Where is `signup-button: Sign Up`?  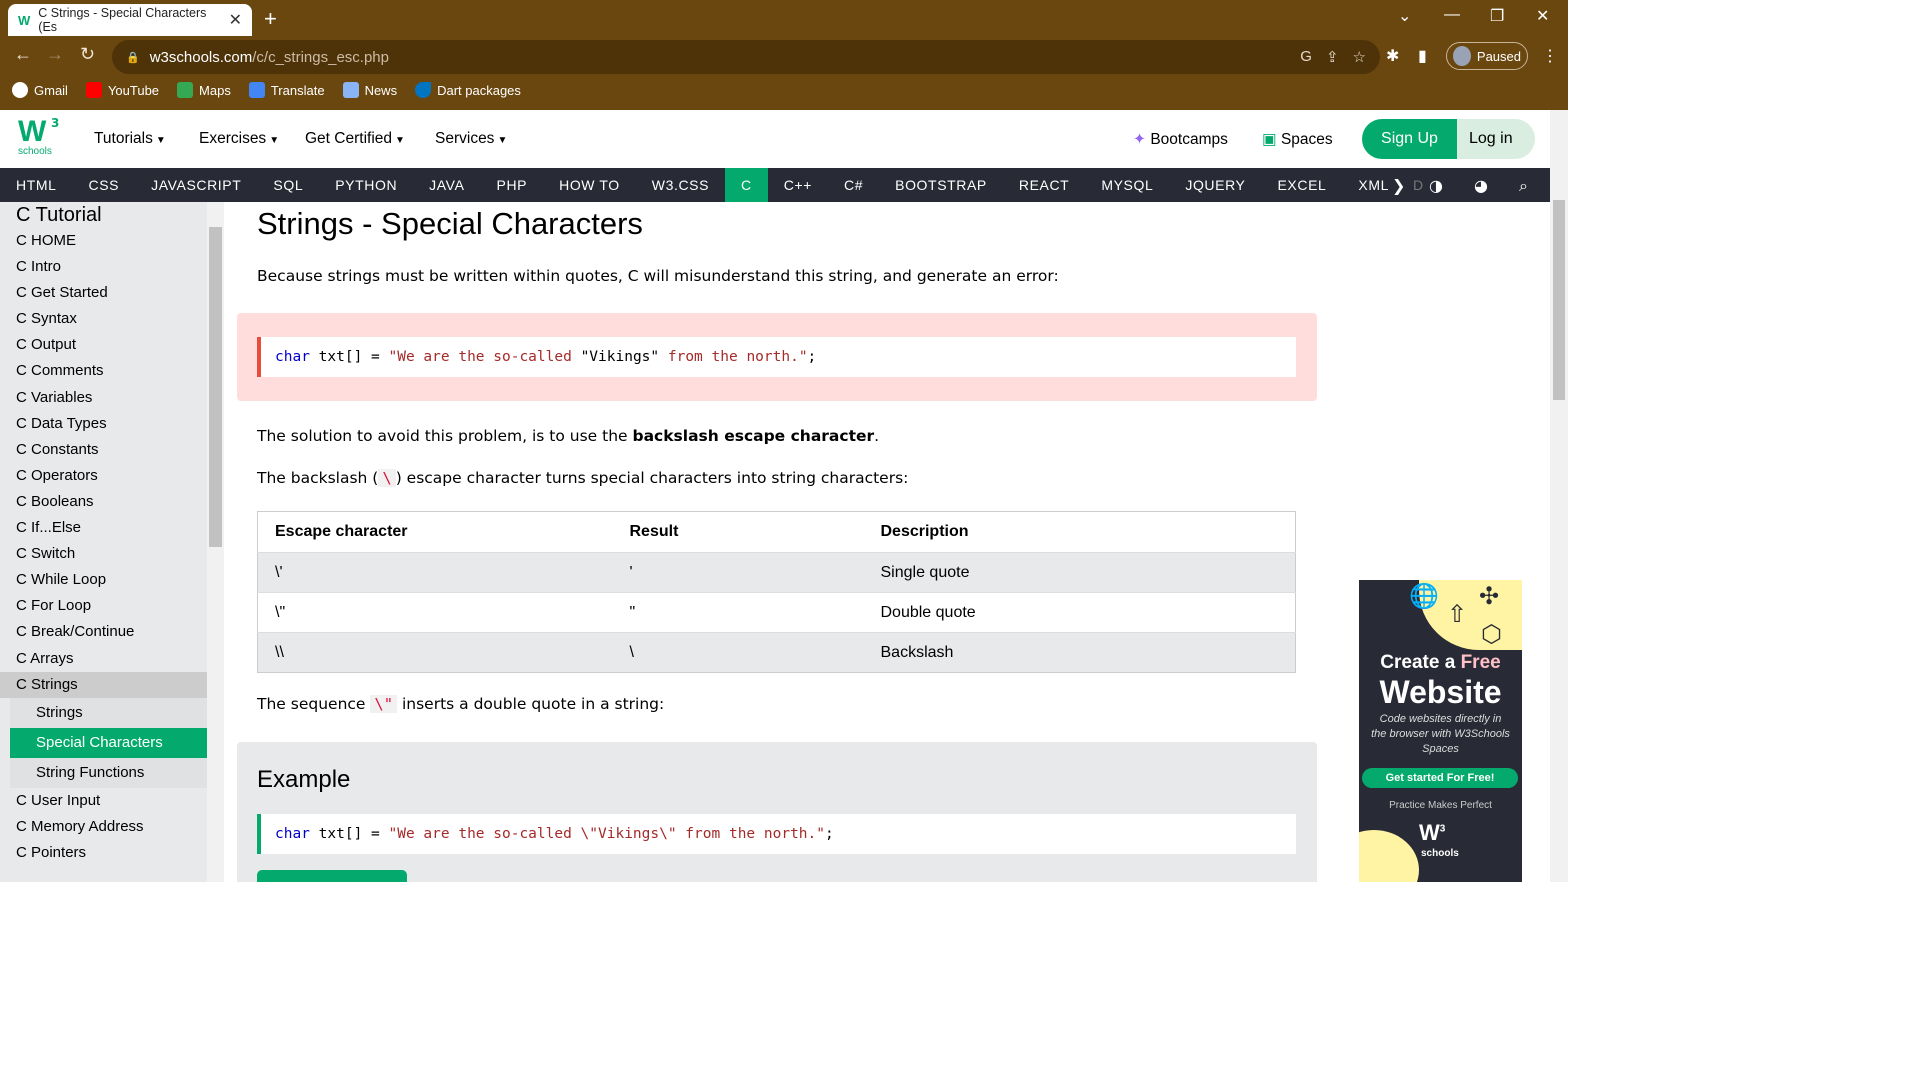 signup-button: Sign Up is located at coordinates (1409, 139).